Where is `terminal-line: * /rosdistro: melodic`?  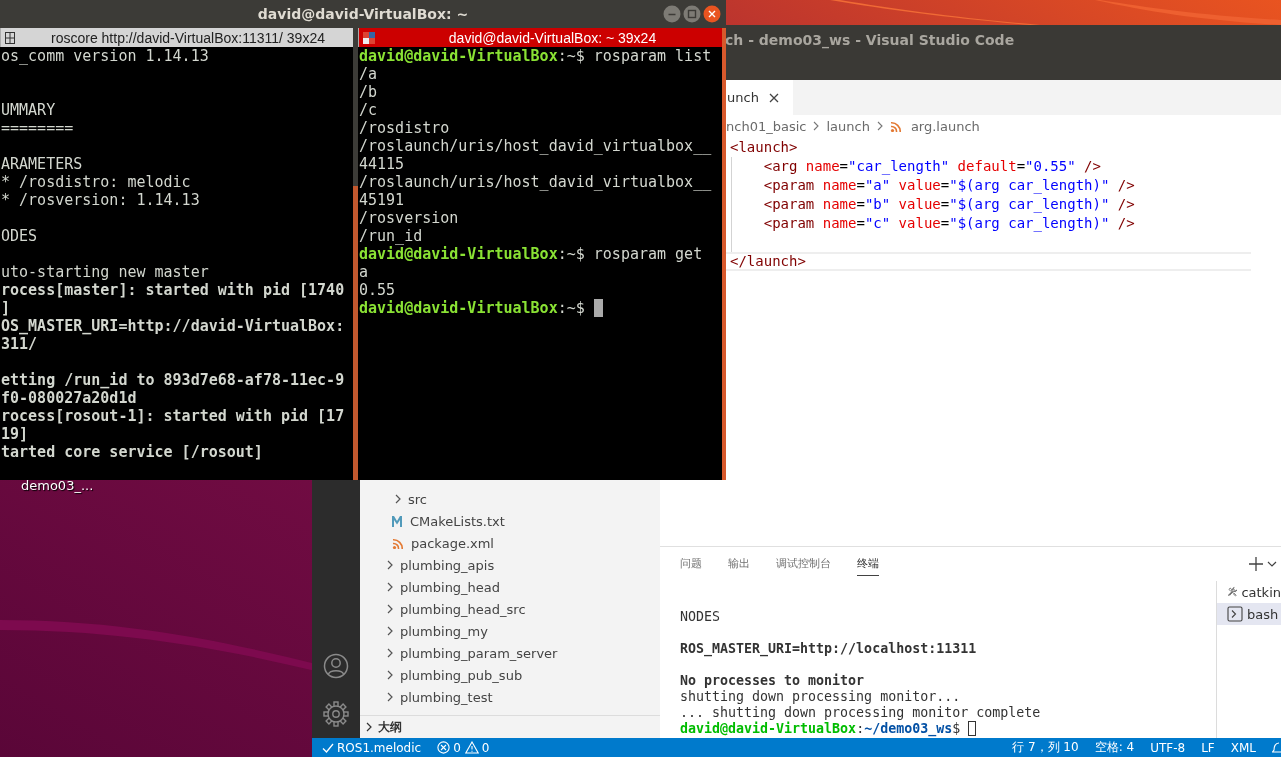 terminal-line: * /rosdistro: melodic is located at coordinates (96, 182).